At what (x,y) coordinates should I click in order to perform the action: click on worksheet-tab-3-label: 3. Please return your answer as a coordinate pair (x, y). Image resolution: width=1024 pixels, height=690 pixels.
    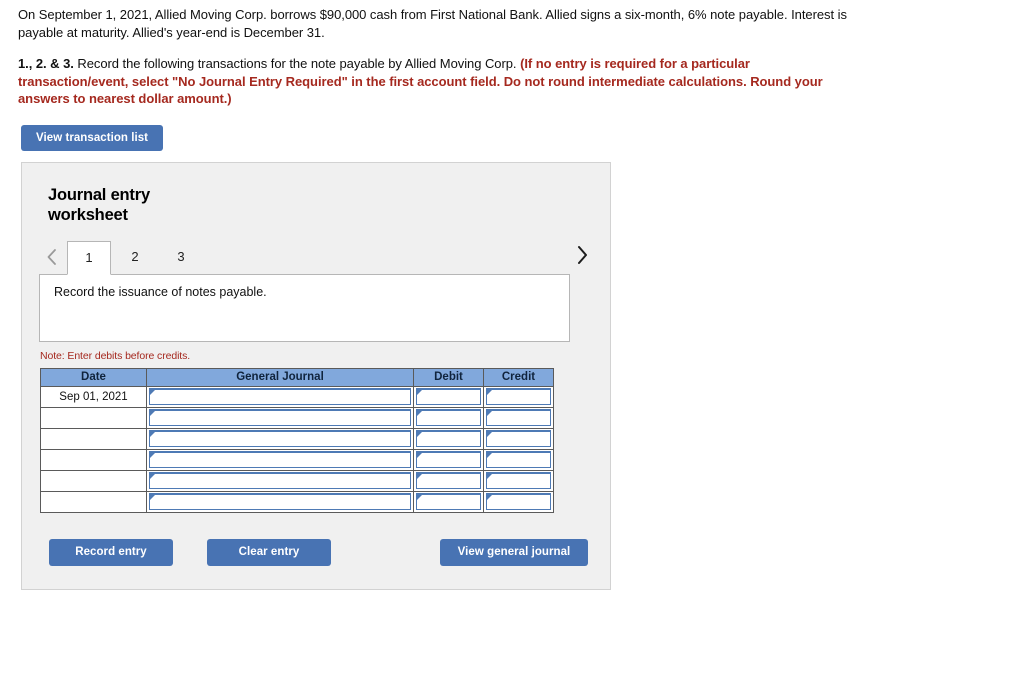
    Looking at the image, I should click on (181, 256).